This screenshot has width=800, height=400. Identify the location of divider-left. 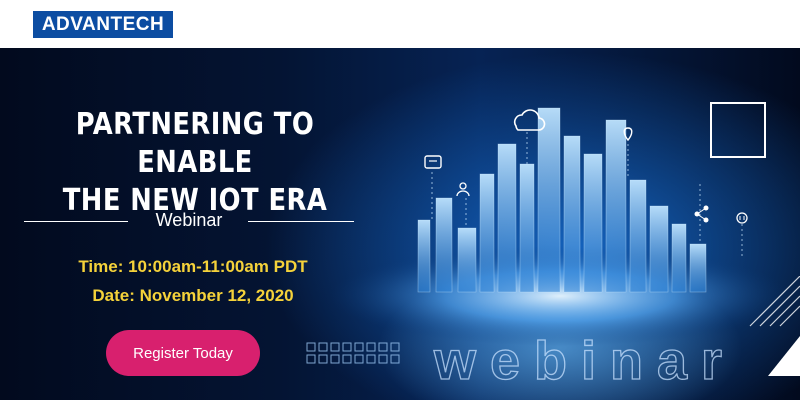
(76, 221).